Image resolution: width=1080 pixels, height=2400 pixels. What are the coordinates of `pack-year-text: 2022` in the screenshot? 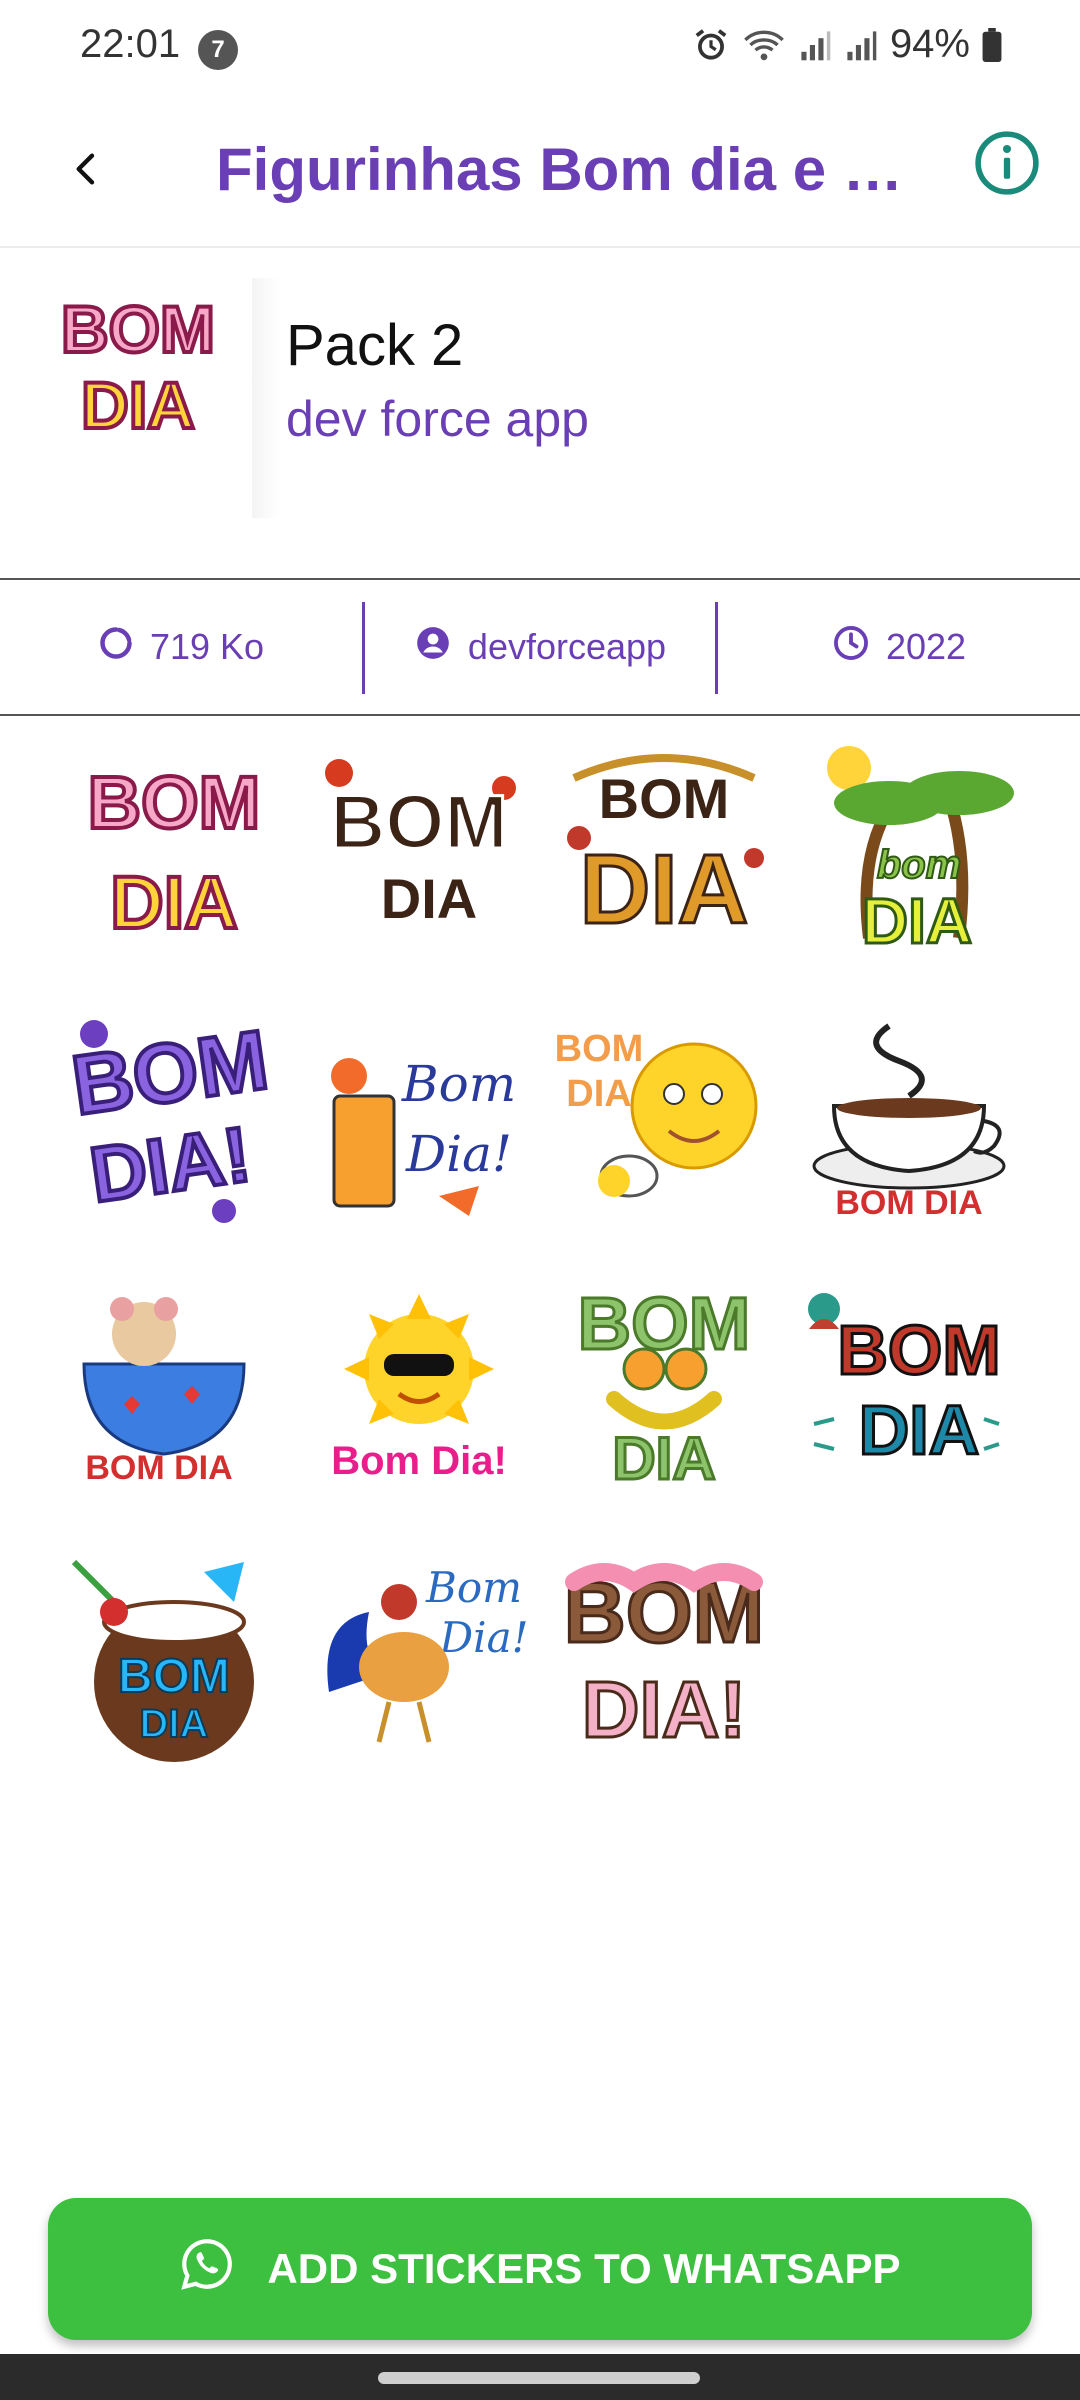 It's located at (926, 646).